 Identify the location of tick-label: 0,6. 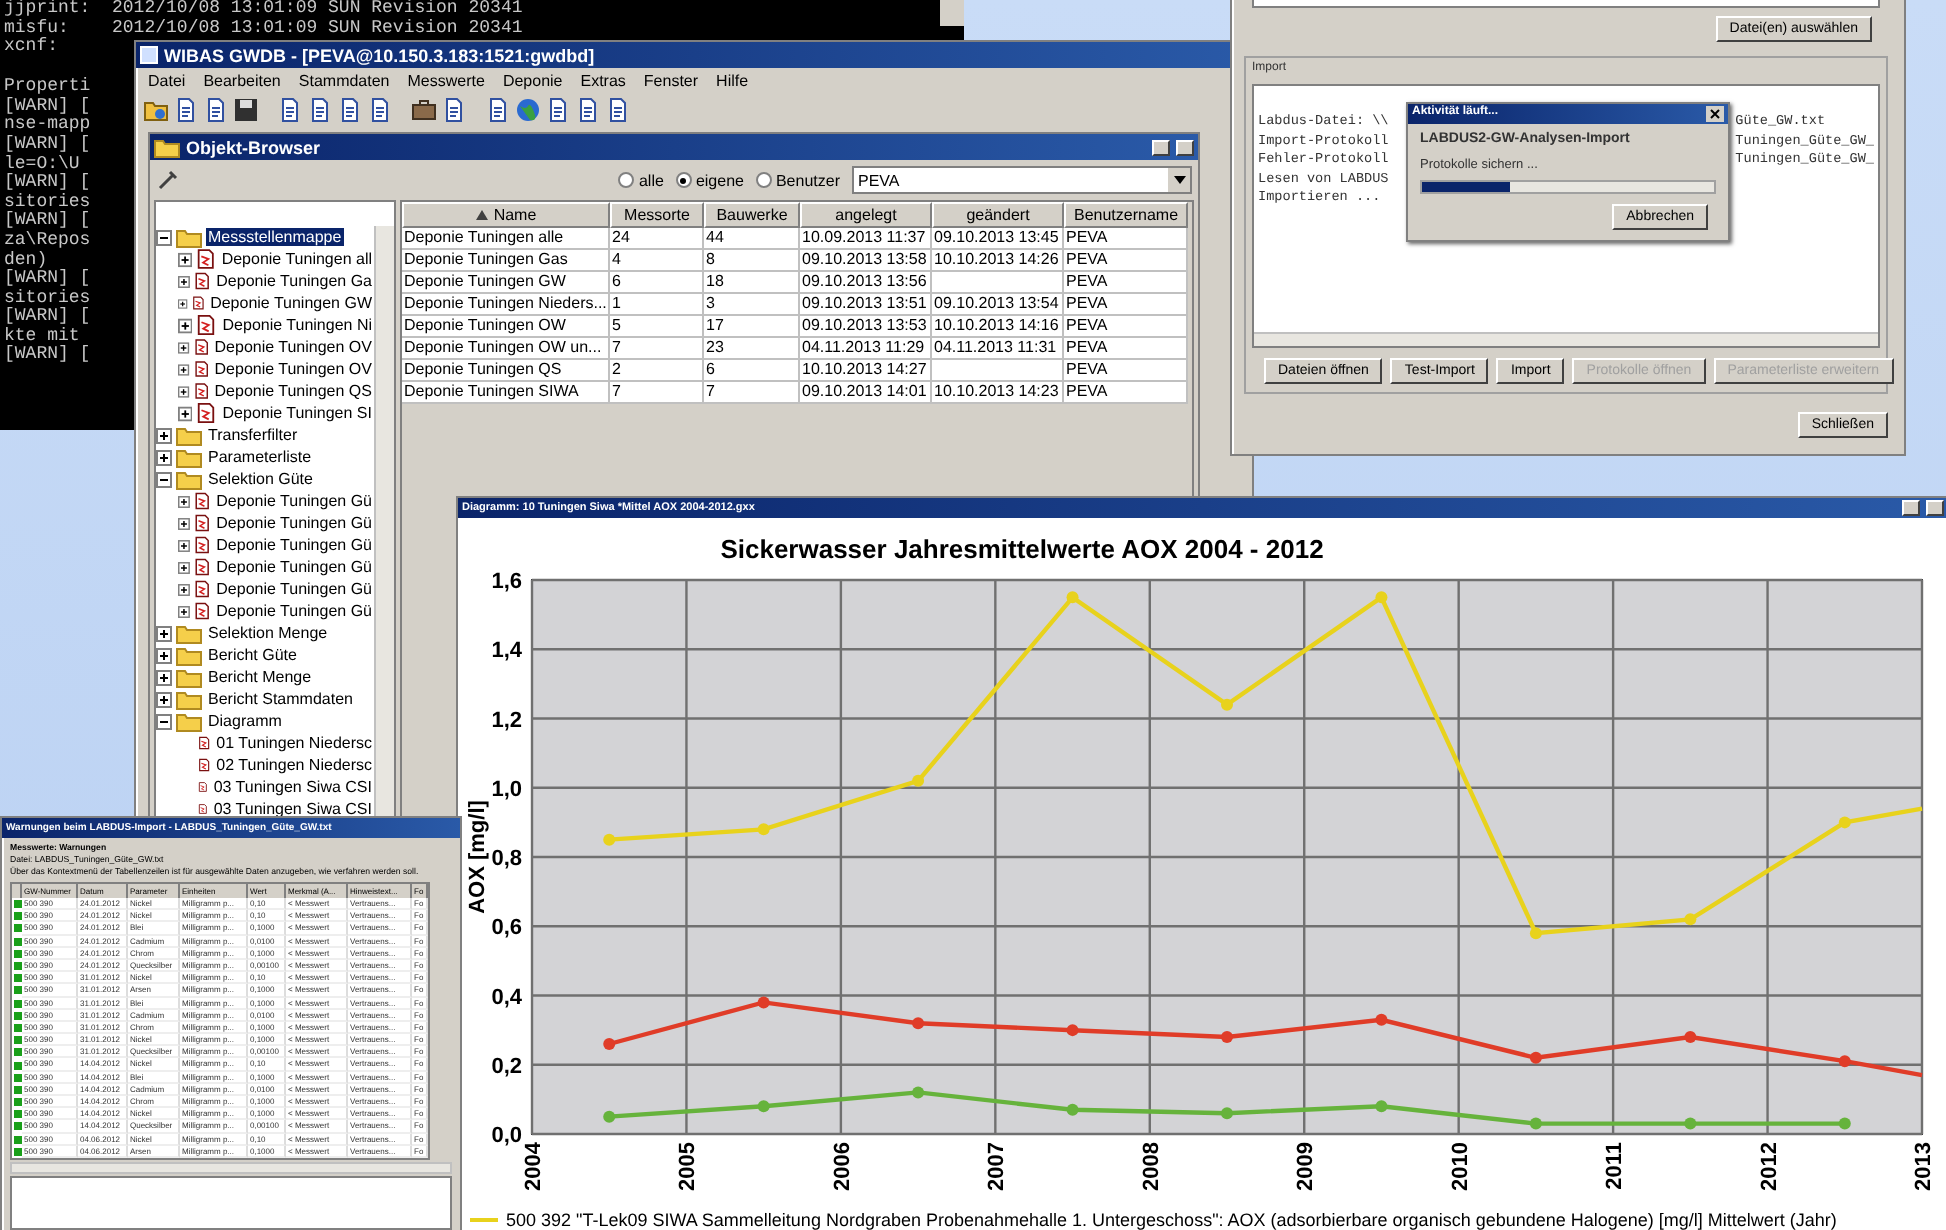
(506, 928).